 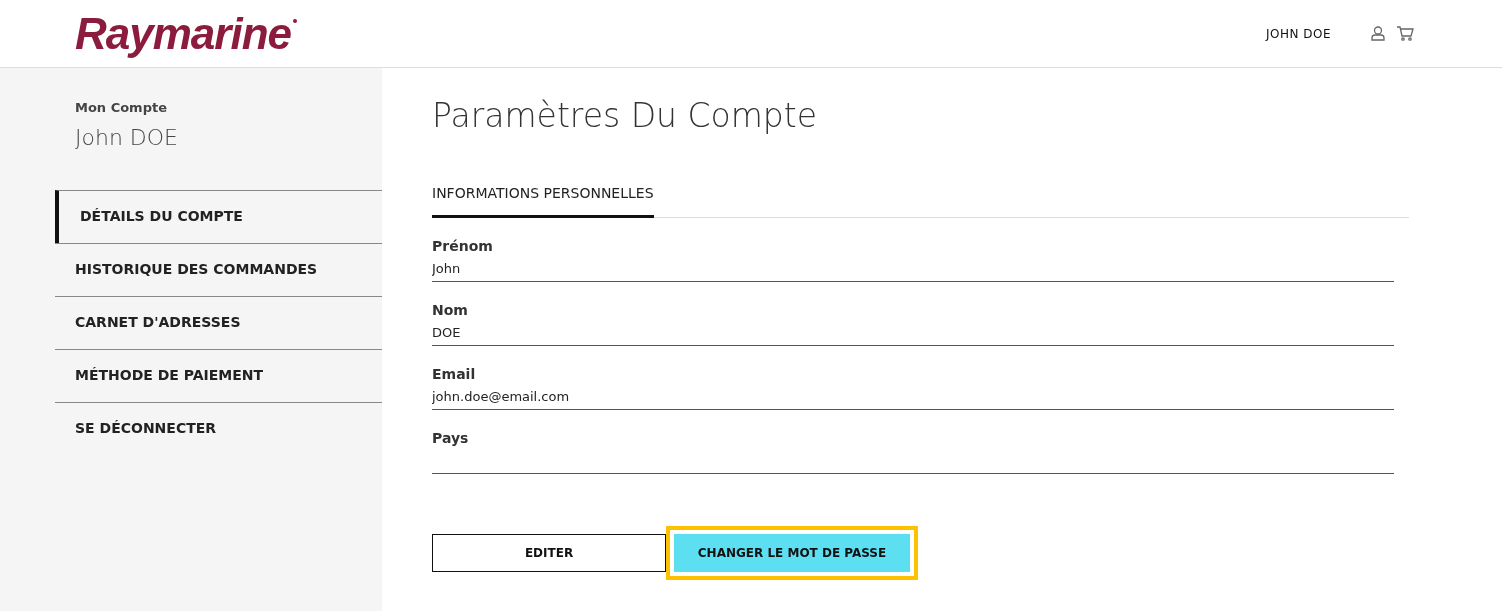 I want to click on account-caption: Mon Compte, so click(x=121, y=107).